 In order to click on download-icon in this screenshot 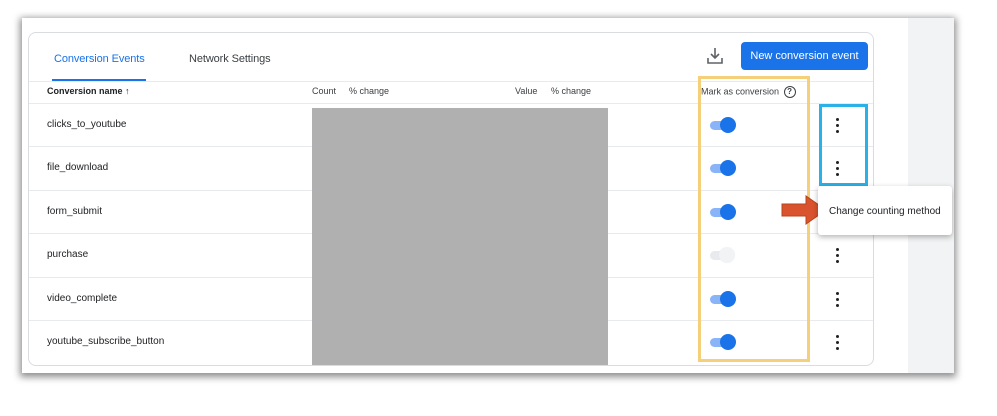, I will do `click(715, 56)`.